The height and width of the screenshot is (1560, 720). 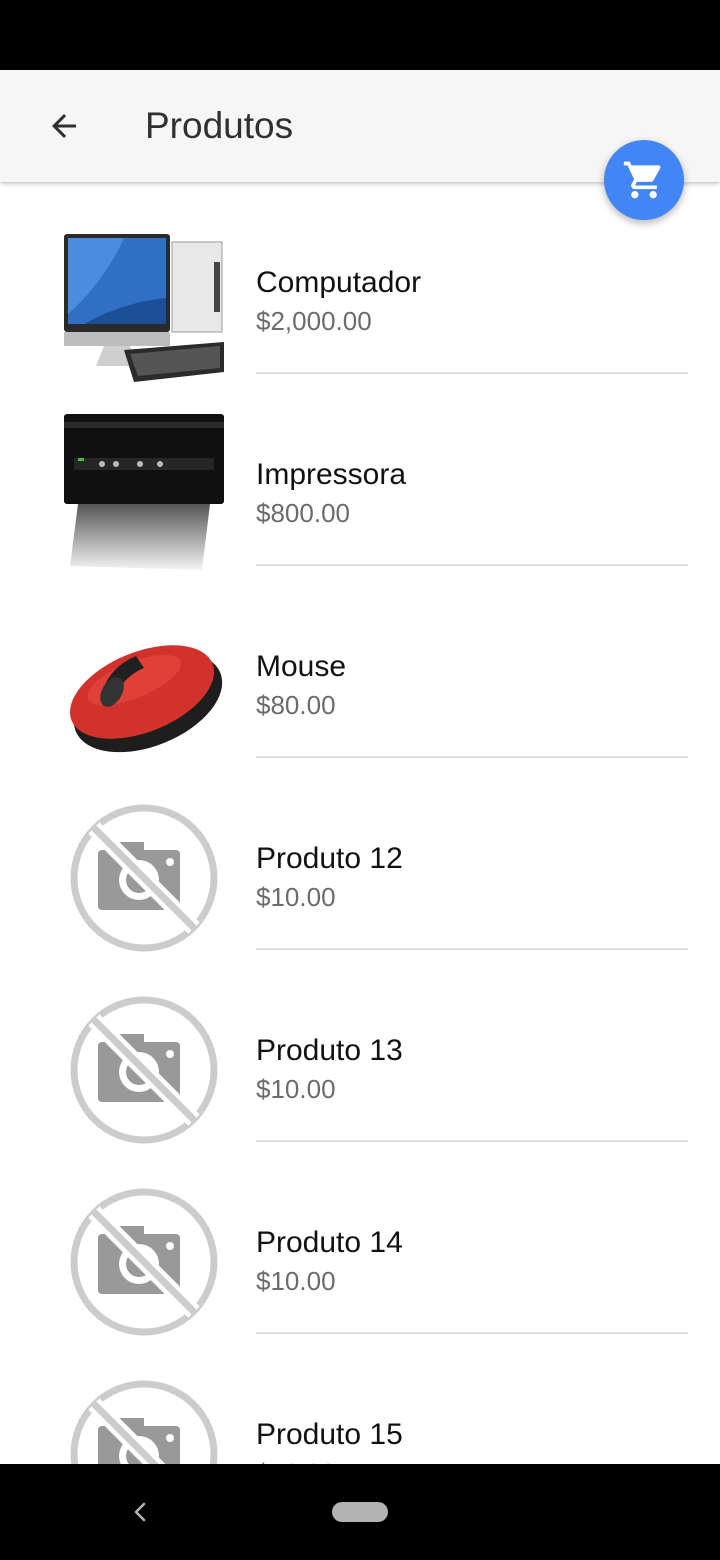 I want to click on nav-home-pill, so click(x=360, y=1512).